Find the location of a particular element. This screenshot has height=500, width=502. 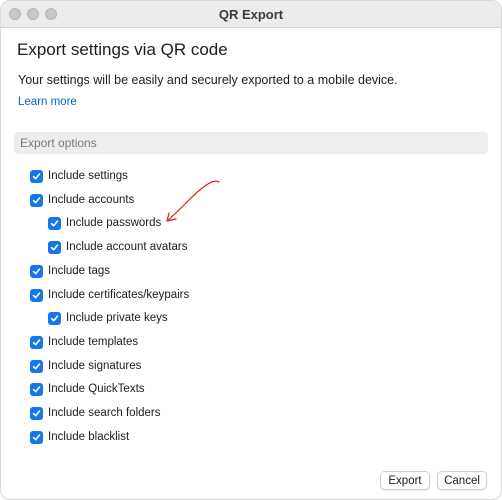

red-arrow-annotation is located at coordinates (193, 201).